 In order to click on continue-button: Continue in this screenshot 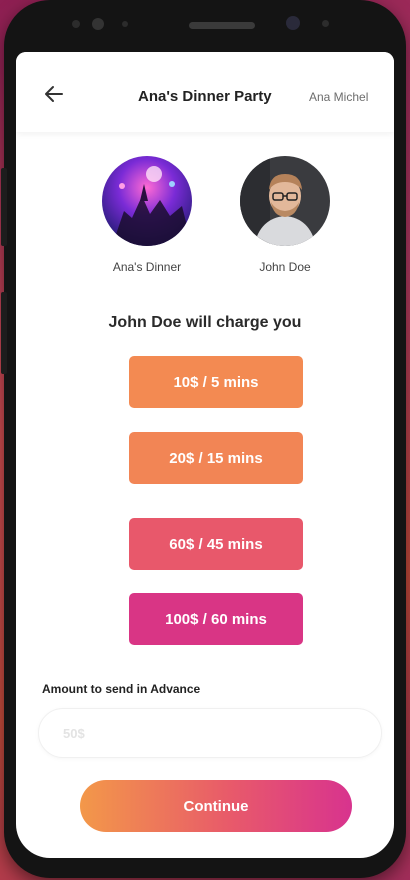, I will do `click(216, 806)`.